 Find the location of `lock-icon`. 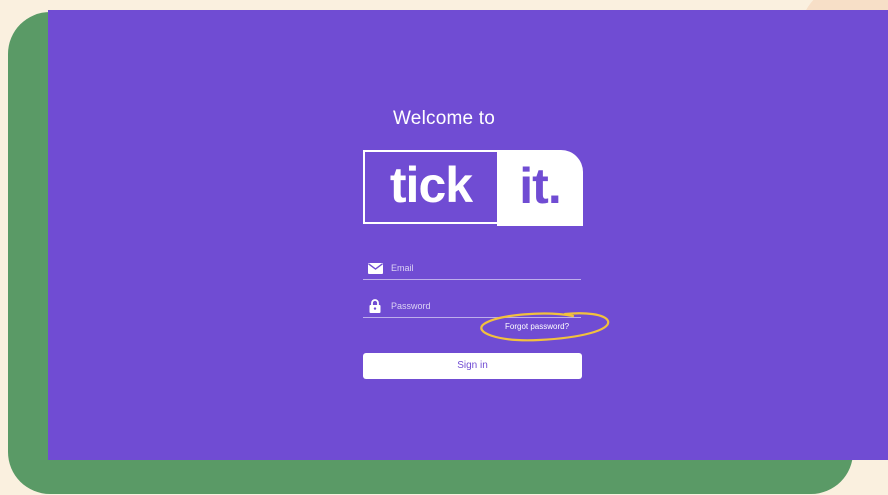

lock-icon is located at coordinates (375, 306).